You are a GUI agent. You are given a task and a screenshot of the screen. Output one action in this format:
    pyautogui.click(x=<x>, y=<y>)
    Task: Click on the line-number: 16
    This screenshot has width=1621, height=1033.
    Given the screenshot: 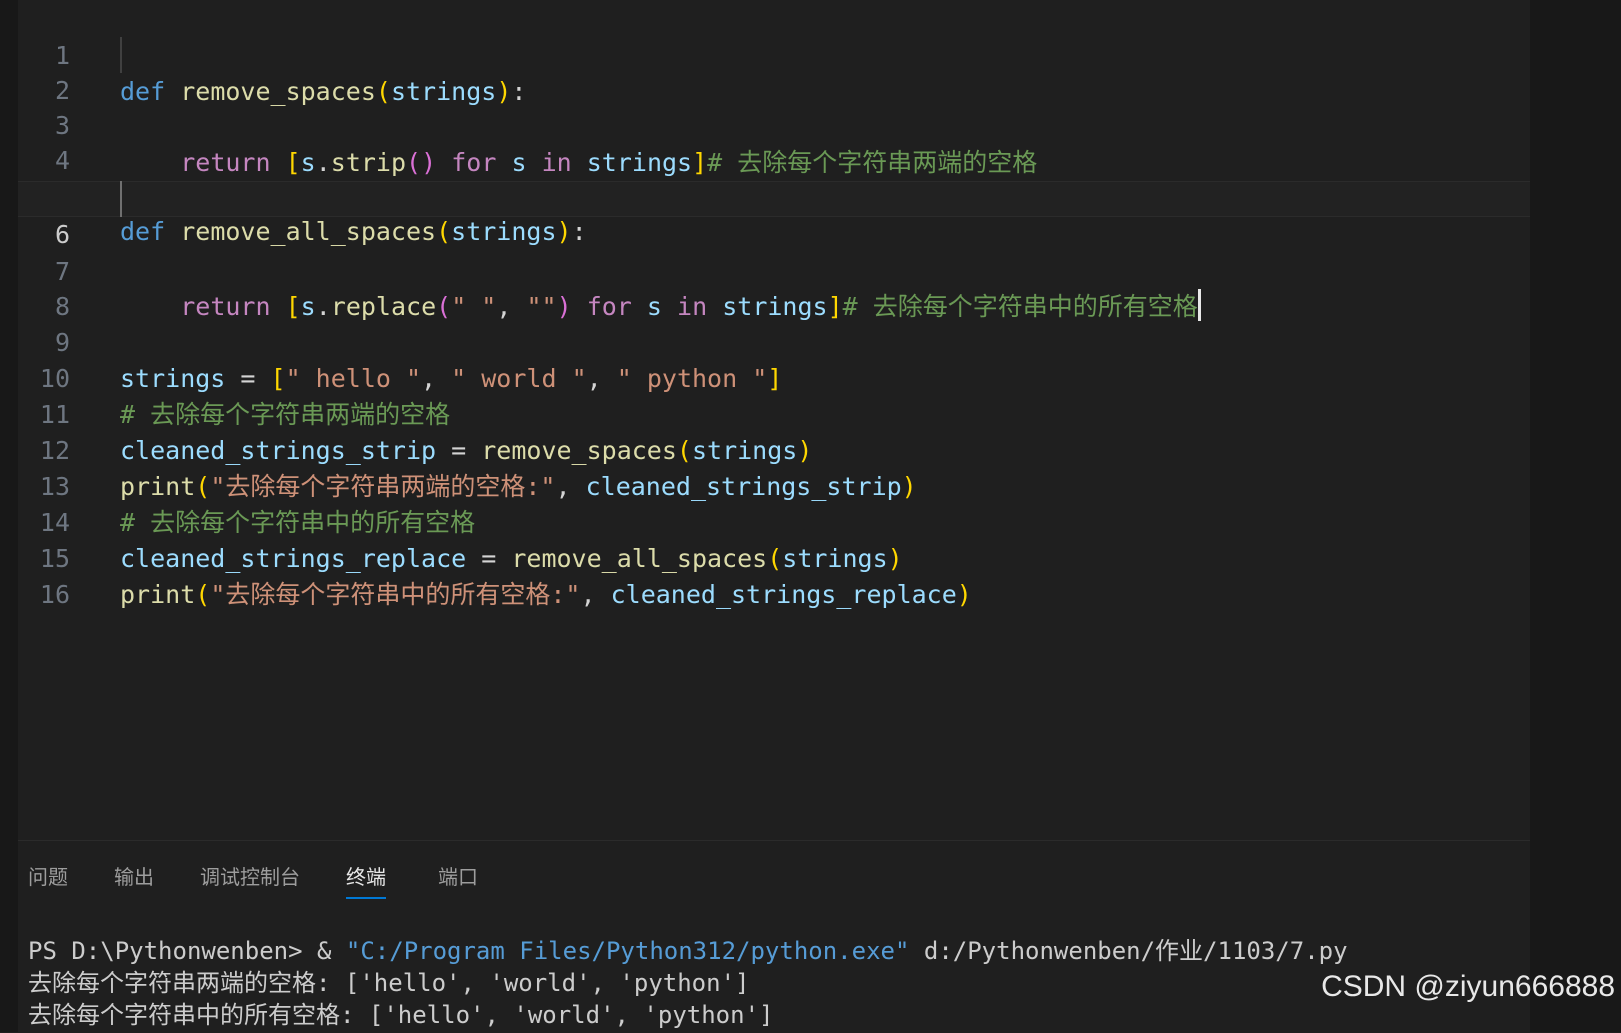 What is the action you would take?
    pyautogui.click(x=54, y=594)
    